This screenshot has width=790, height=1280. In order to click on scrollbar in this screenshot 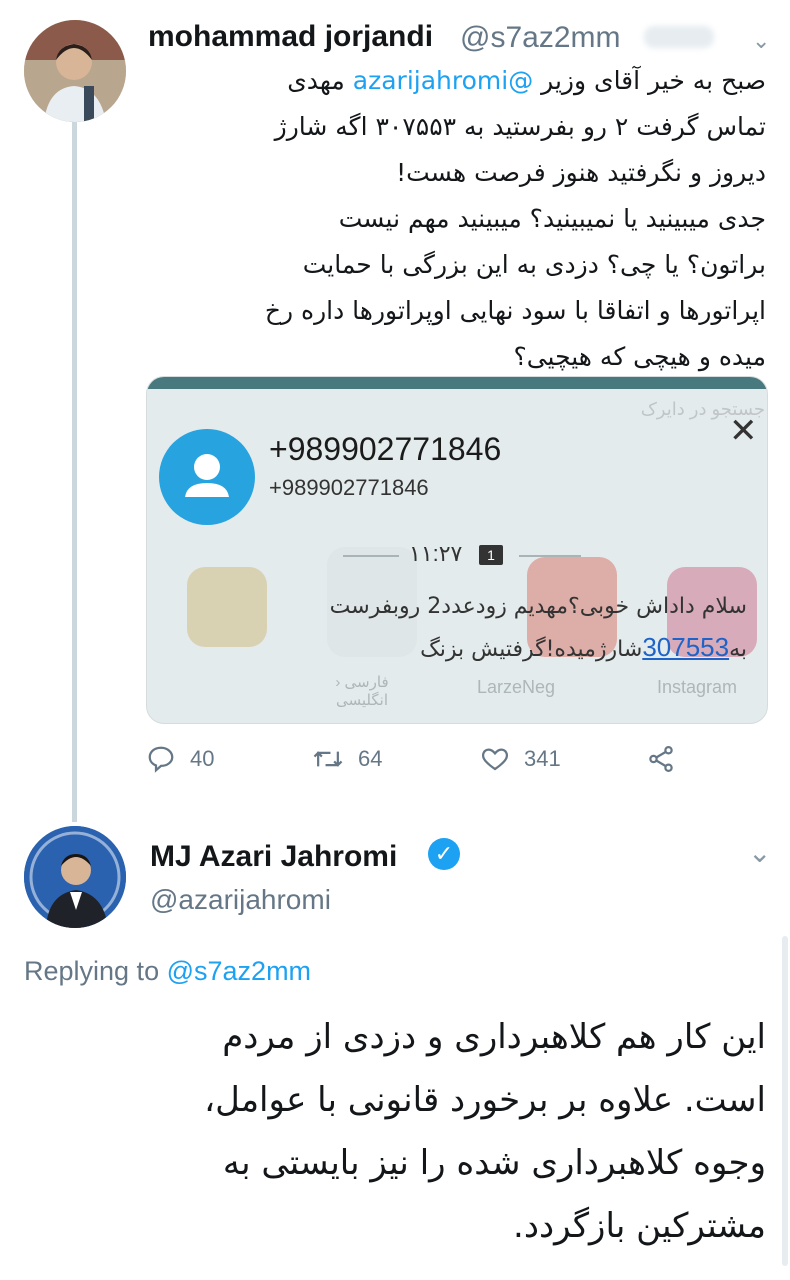, I will do `click(785, 1101)`.